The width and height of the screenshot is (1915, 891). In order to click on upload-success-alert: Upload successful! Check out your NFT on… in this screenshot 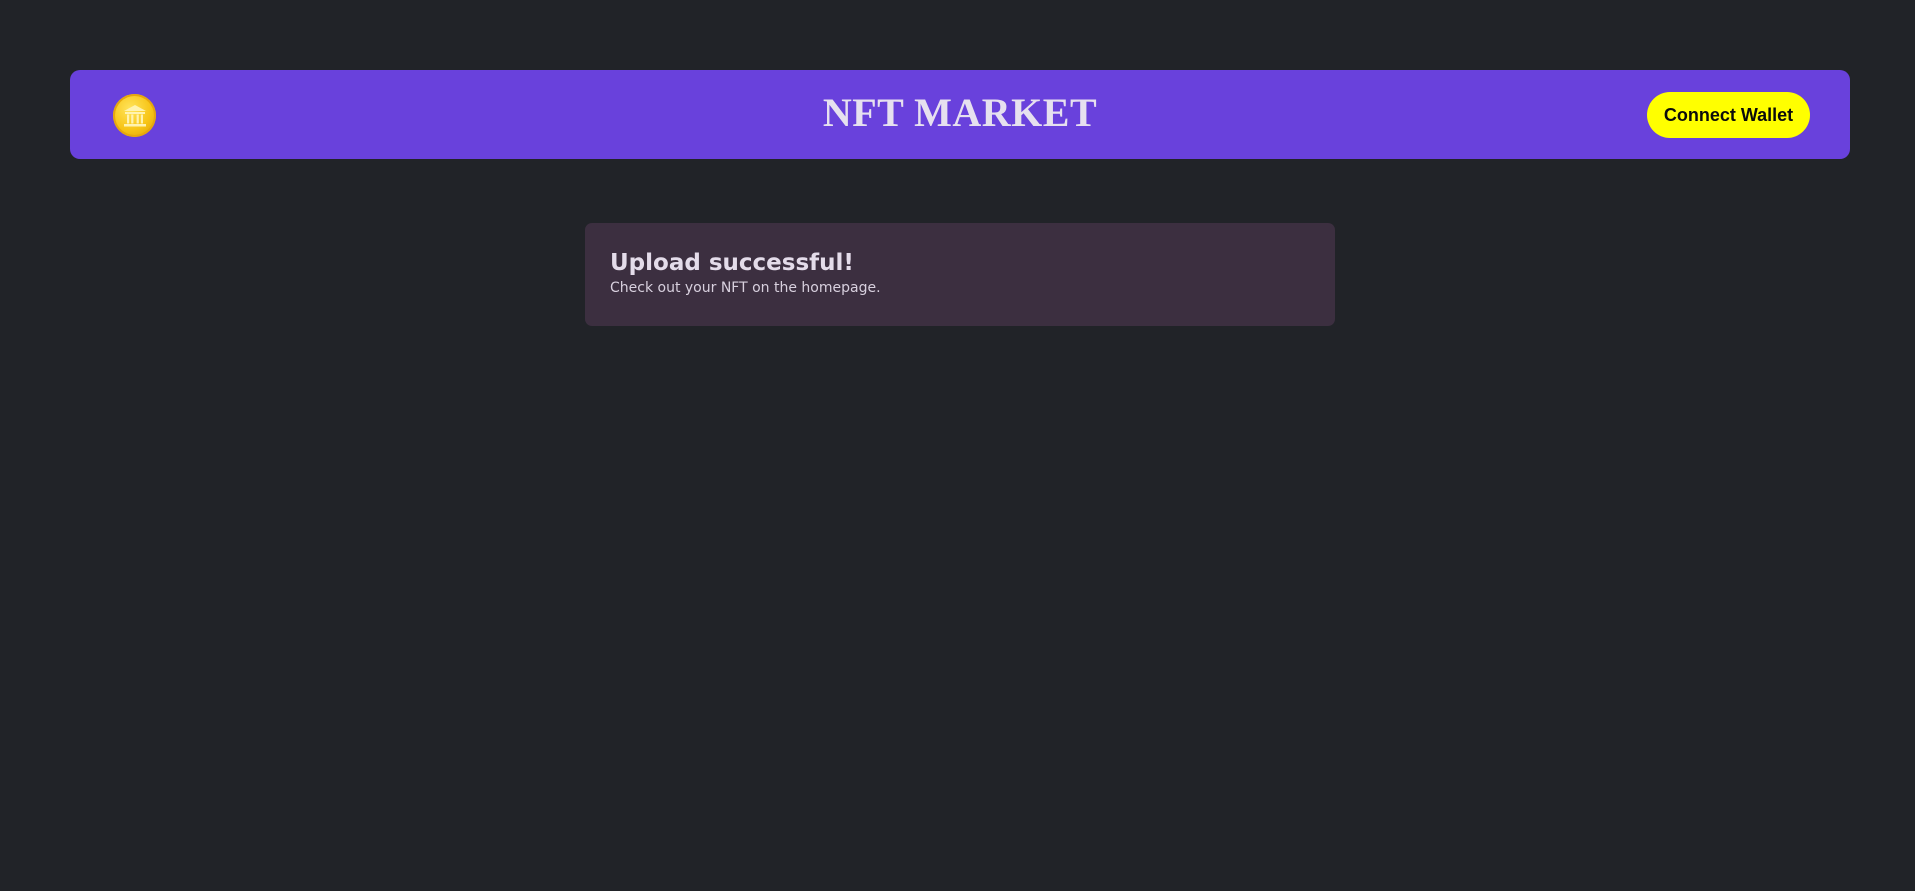, I will do `click(960, 274)`.